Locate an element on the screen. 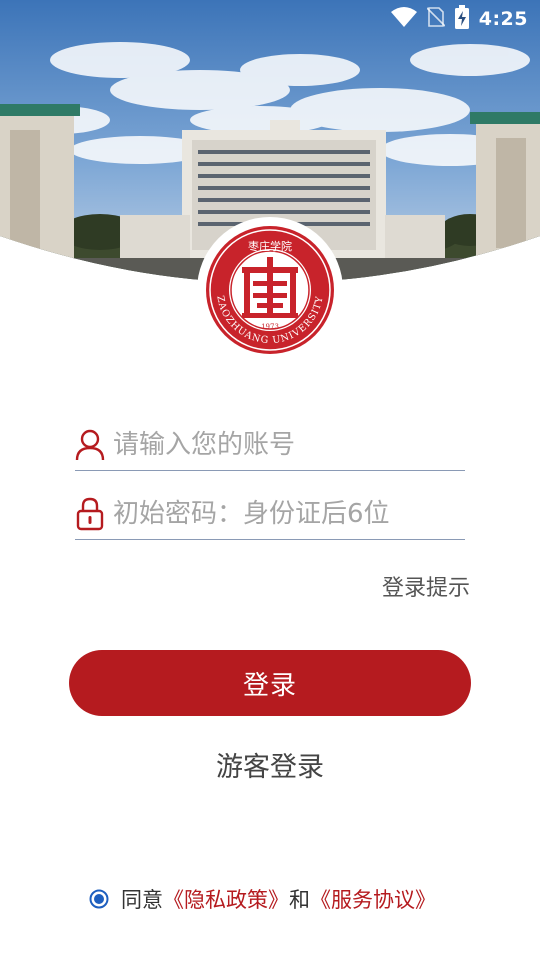  status-time: 4:25 is located at coordinates (503, 19).